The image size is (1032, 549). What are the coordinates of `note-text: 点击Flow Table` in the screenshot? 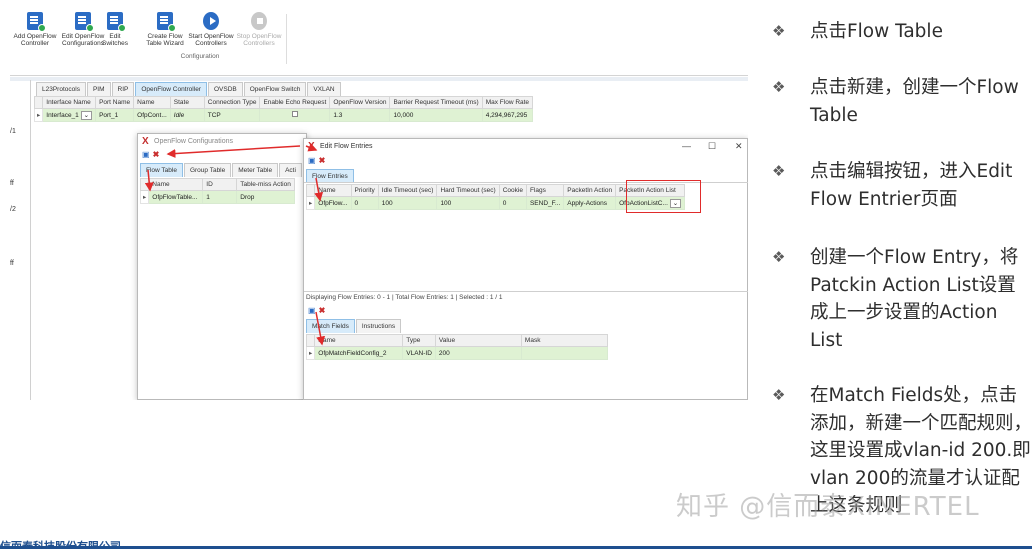 It's located at (876, 31).